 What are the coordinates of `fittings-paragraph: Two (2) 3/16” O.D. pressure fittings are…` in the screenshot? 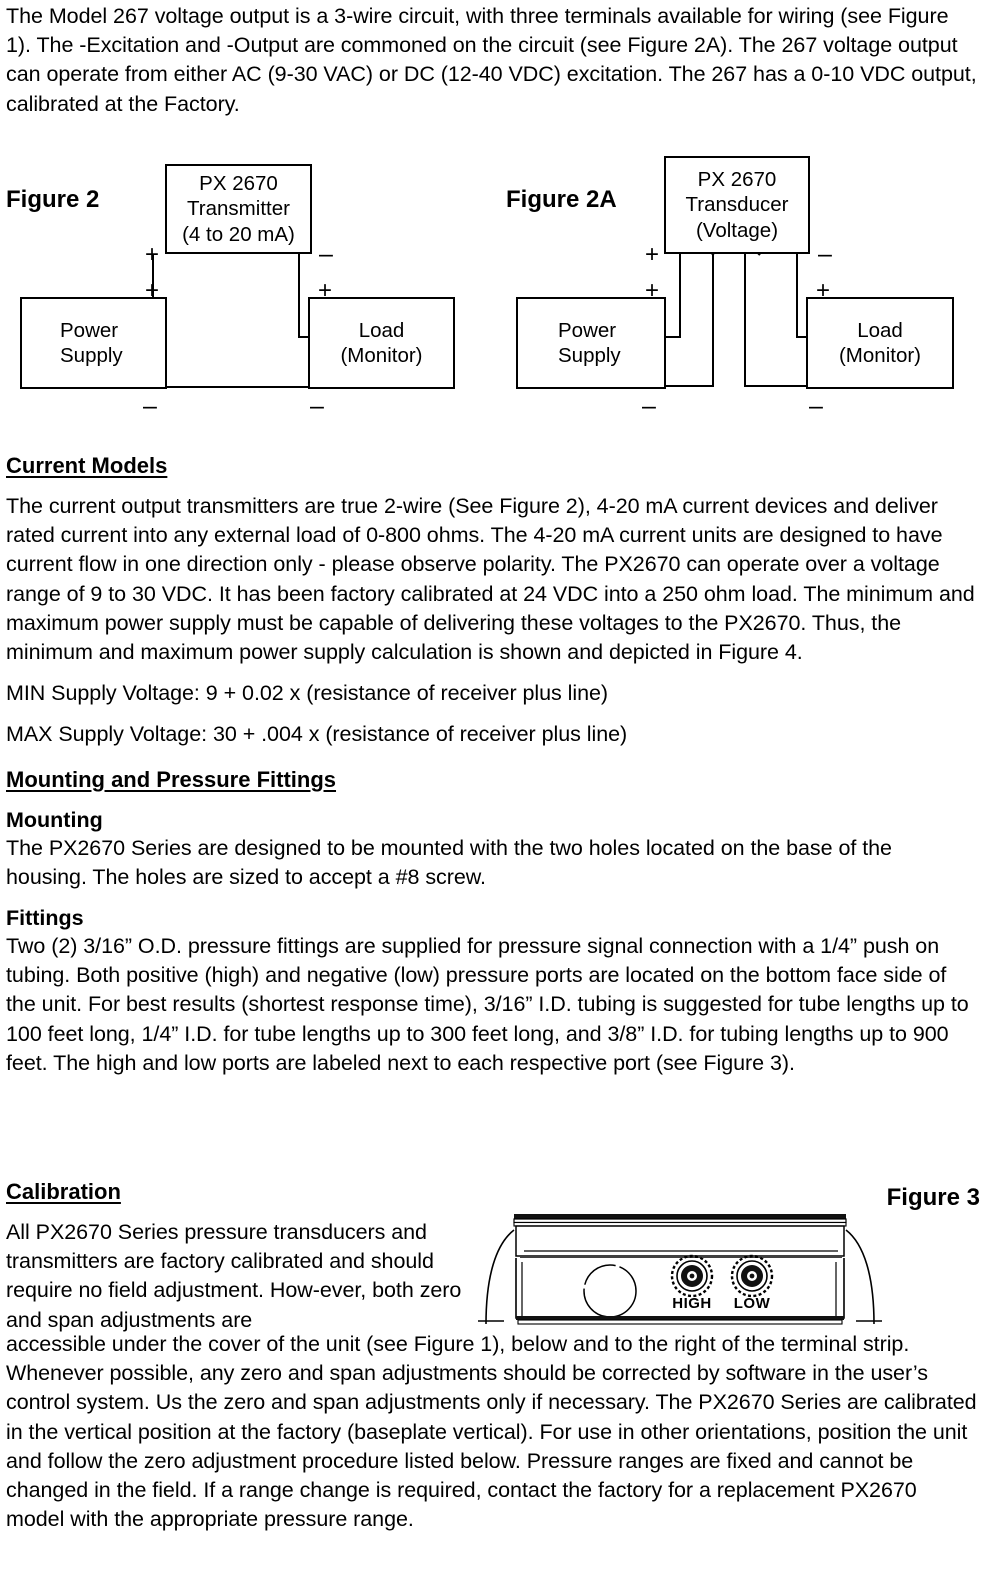 It's located at (487, 1004).